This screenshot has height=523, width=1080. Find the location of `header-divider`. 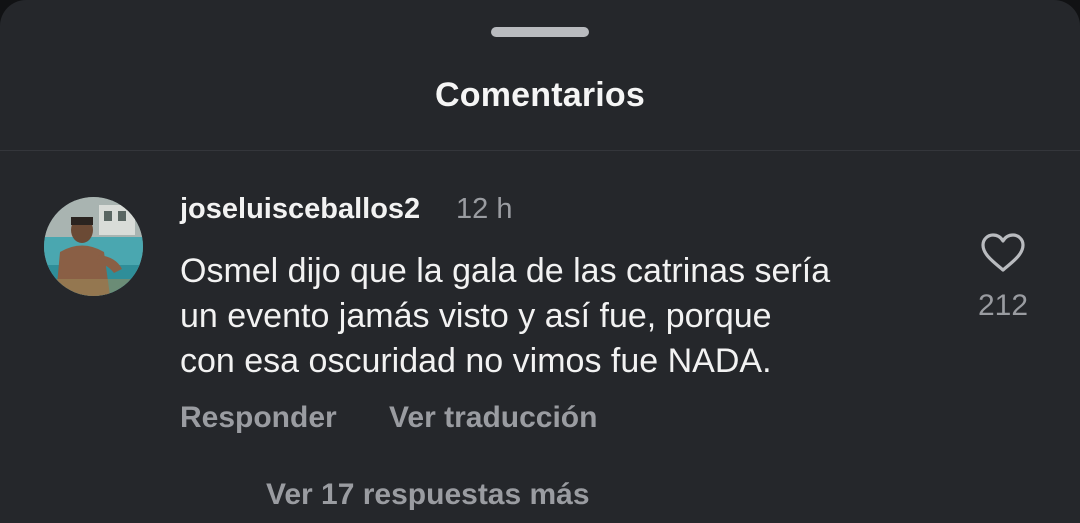

header-divider is located at coordinates (540, 150).